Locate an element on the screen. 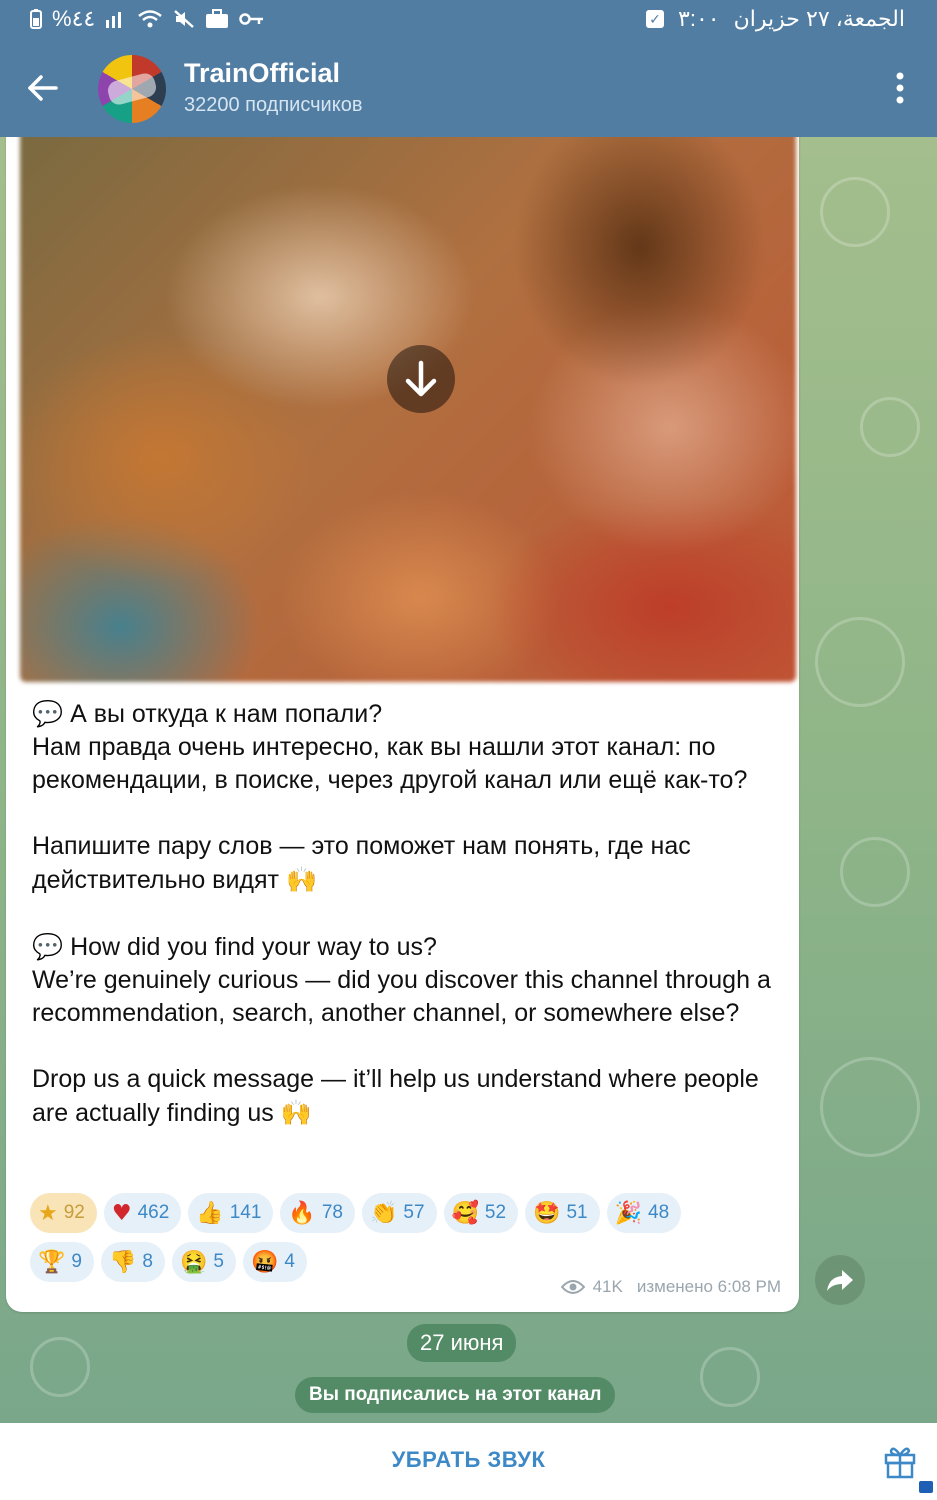  reaction-love-face: 🥰 52 is located at coordinates (481, 1213).